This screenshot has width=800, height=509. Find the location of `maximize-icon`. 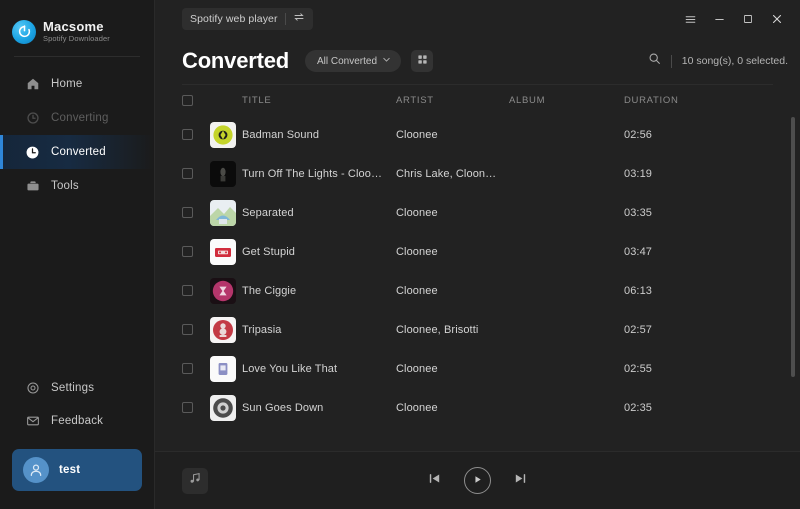

maximize-icon is located at coordinates (748, 19).